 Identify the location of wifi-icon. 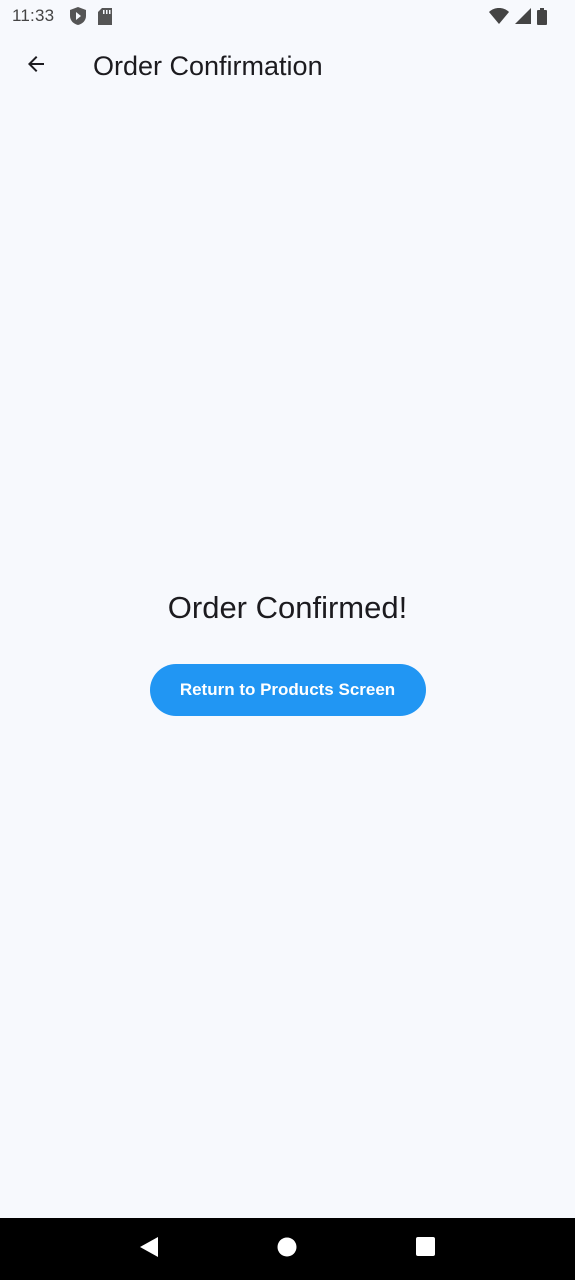
(499, 16).